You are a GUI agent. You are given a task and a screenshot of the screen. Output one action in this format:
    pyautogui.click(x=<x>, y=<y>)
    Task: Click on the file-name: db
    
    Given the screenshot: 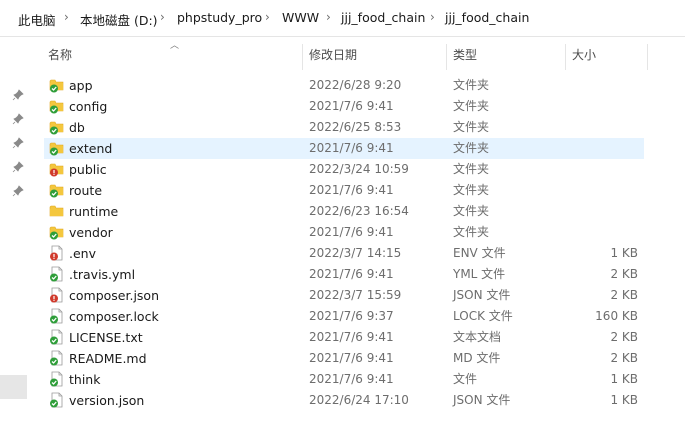 What is the action you would take?
    pyautogui.click(x=77, y=127)
    